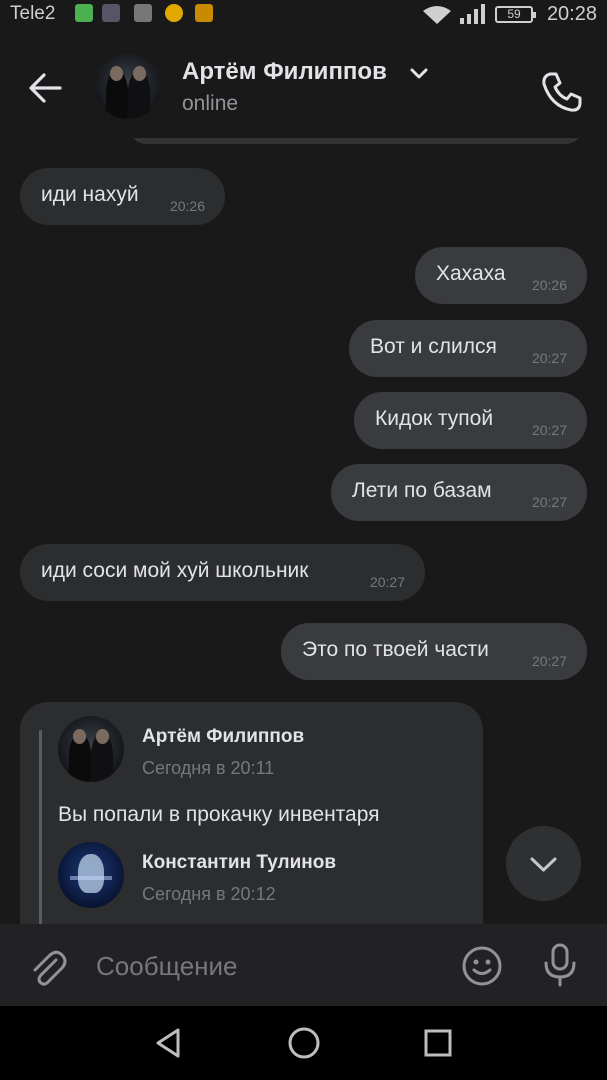 The height and width of the screenshot is (1080, 607). I want to click on contact-avatar, so click(128, 86).